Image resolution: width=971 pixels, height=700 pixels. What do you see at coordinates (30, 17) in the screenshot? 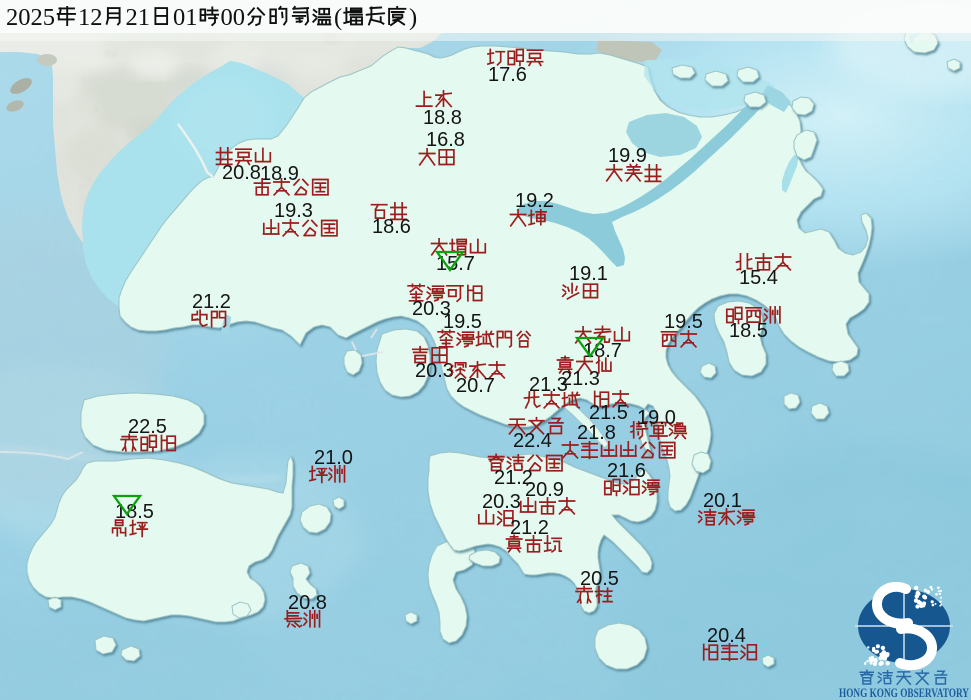
I see `svg-text: 2025` at bounding box center [30, 17].